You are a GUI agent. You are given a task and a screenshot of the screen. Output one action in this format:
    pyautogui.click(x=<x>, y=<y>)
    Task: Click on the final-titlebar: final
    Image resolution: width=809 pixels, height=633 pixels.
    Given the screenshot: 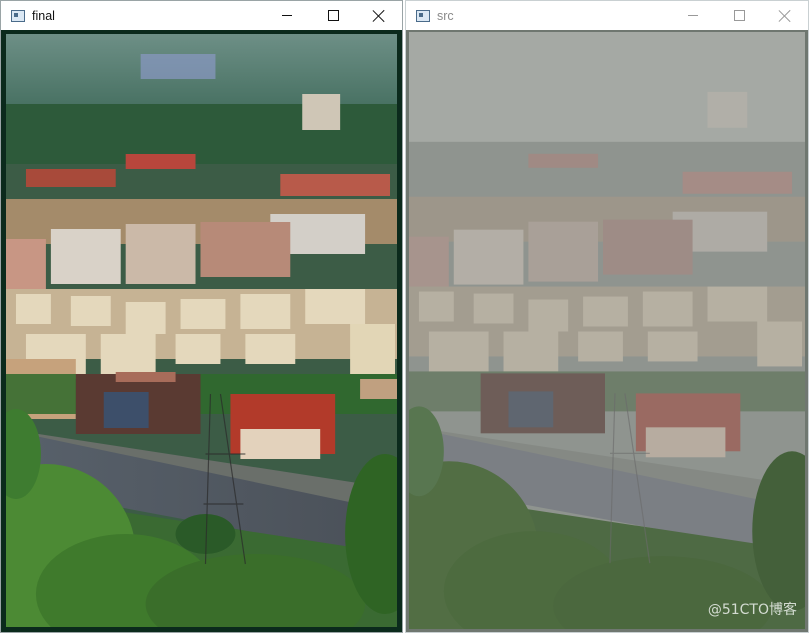 What is the action you would take?
    pyautogui.click(x=201, y=15)
    